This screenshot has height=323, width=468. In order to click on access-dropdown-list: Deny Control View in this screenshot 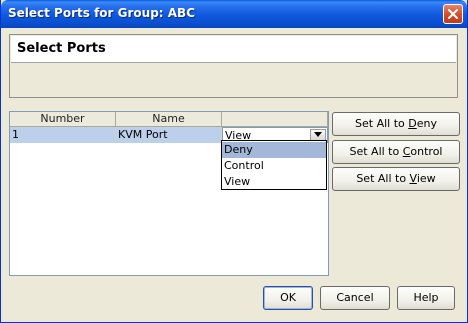, I will do `click(274, 165)`.